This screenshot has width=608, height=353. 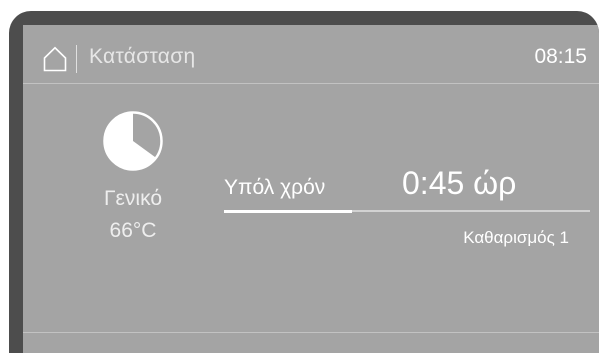 I want to click on clock: 08:15, so click(x=560, y=56).